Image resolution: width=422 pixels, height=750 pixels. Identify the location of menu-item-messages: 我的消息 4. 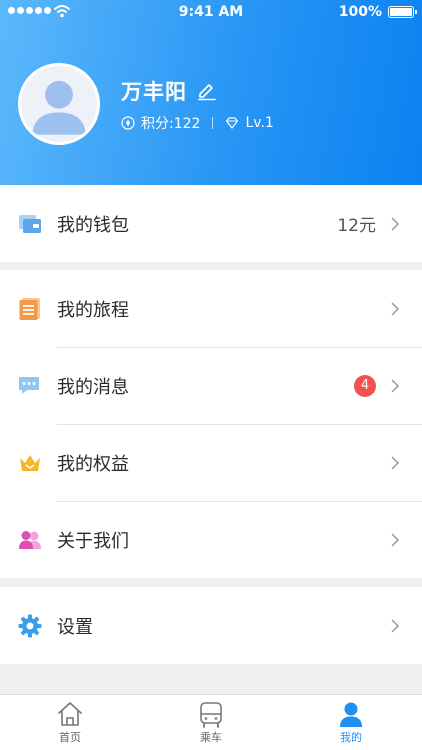
(211, 385).